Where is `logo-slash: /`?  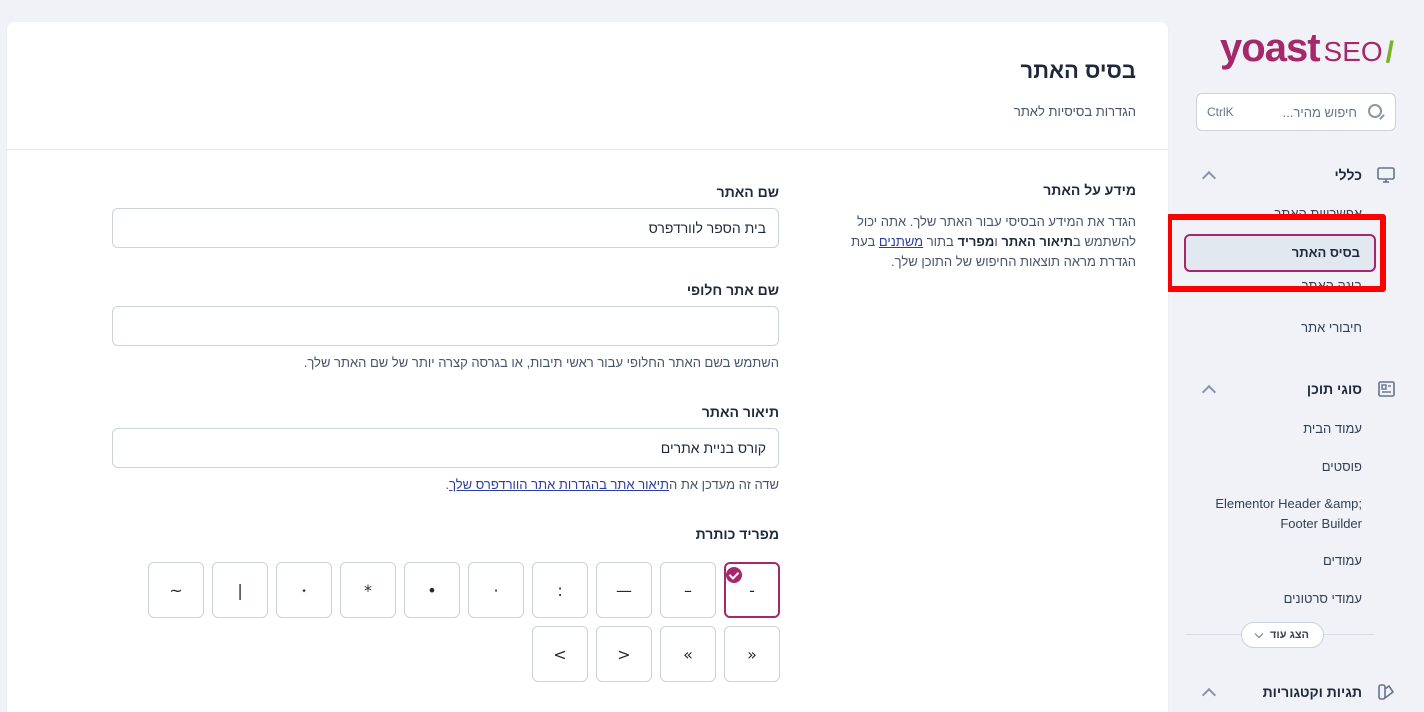 logo-slash: / is located at coordinates (1389, 52).